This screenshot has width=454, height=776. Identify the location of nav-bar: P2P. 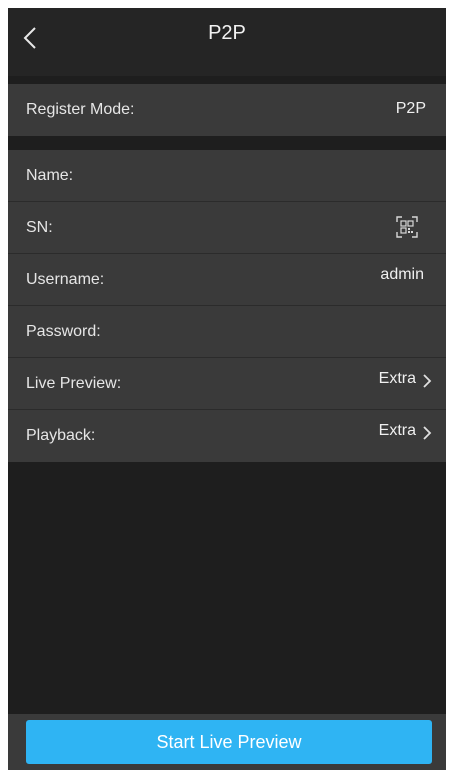
(227, 42).